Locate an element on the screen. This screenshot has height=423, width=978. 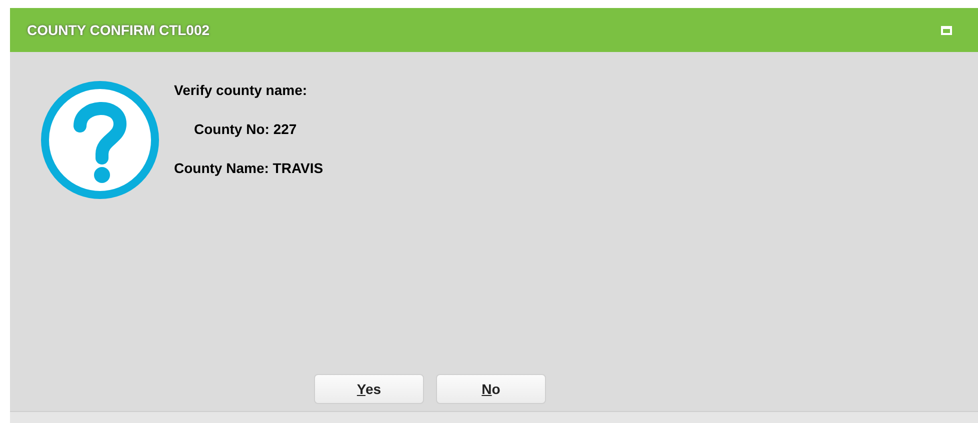
question-mark-icon is located at coordinates (100, 140).